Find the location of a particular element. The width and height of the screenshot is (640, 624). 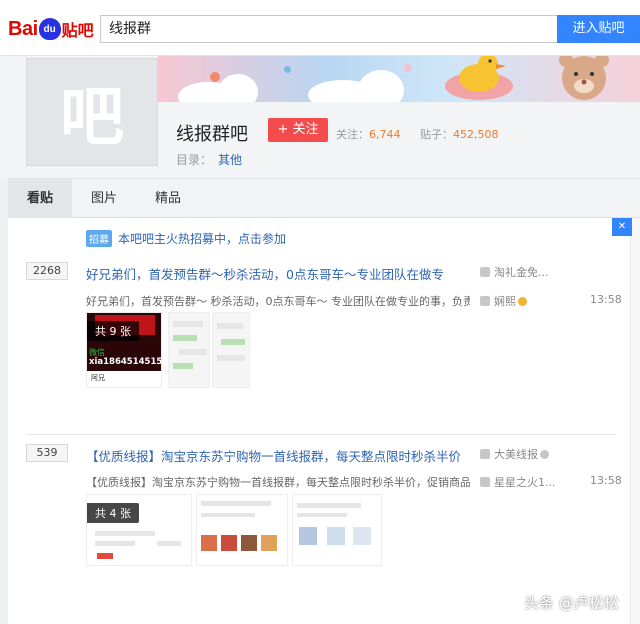

top-bar: Bai du 贴吧 线报群 进入贴吧 is located at coordinates (320, 28).